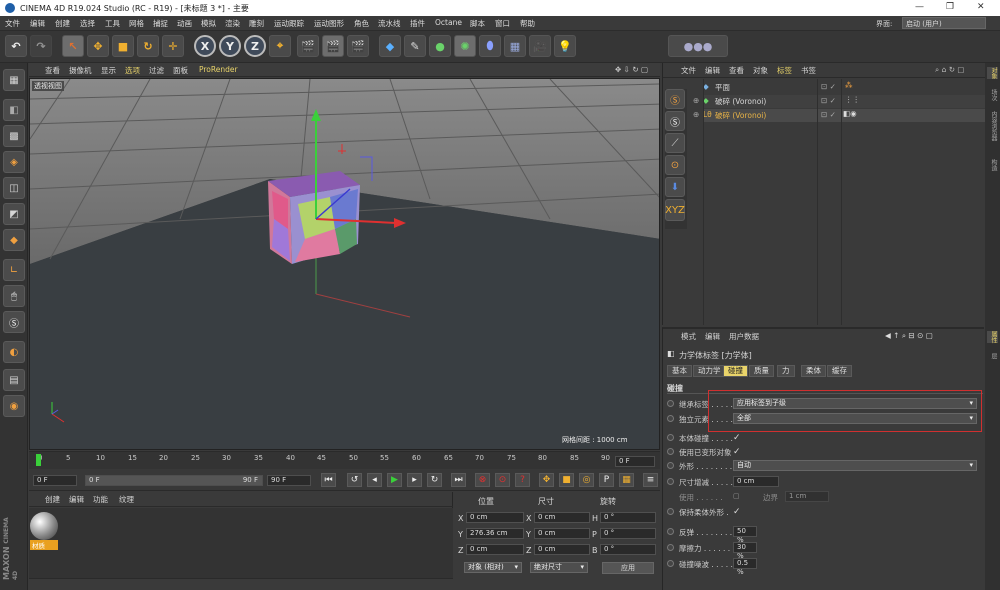 Image resolution: width=1000 pixels, height=590 pixels. I want to click on point-snap-icon: ⊙, so click(675, 165).